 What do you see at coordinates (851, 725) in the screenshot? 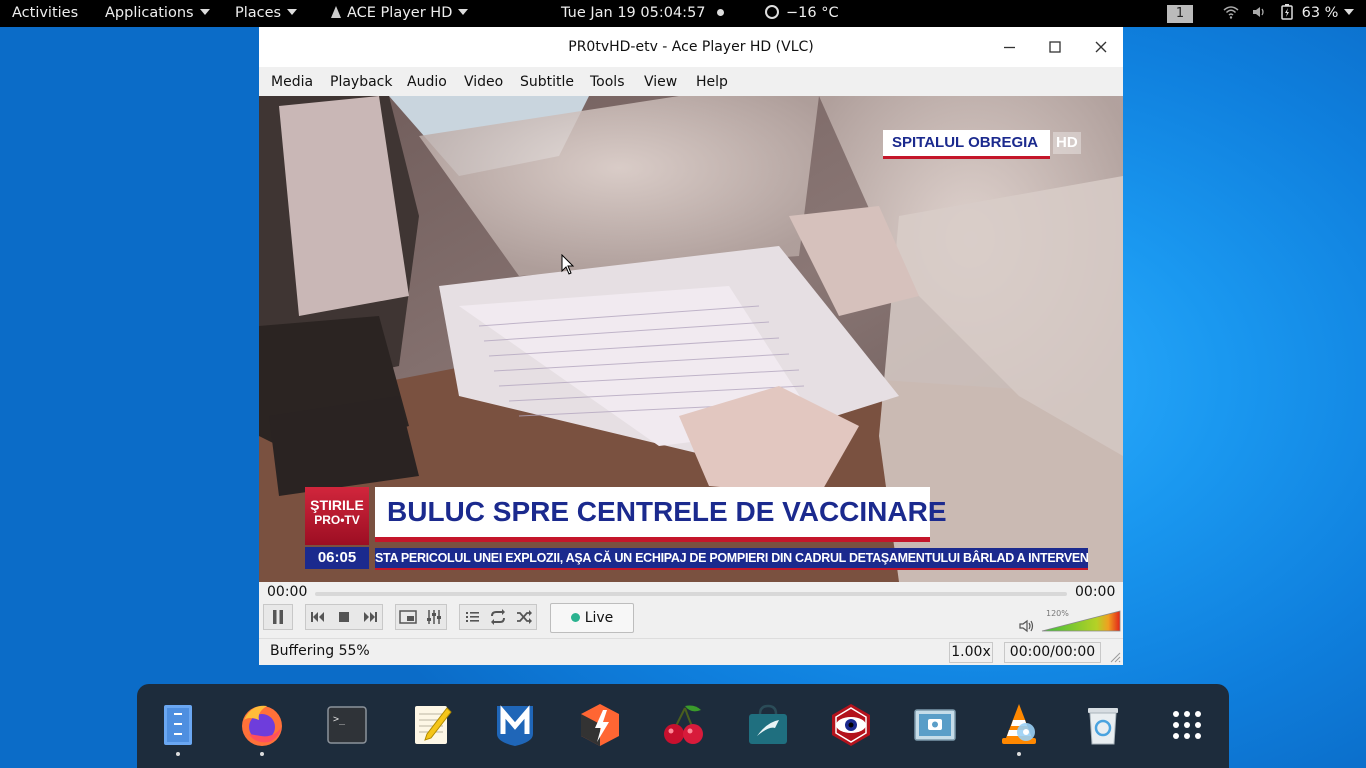
I see `zenmap-icon` at bounding box center [851, 725].